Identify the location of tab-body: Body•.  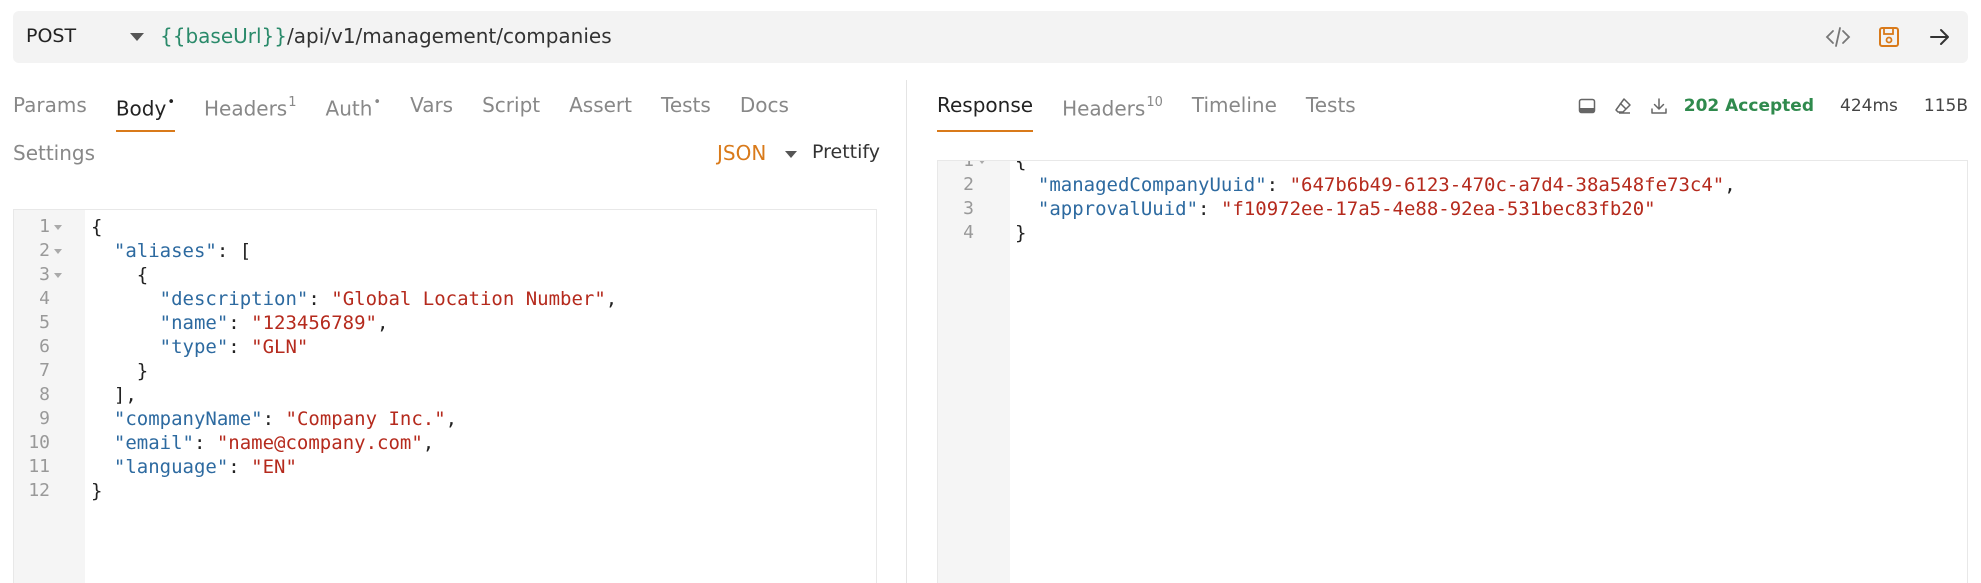
(145, 111).